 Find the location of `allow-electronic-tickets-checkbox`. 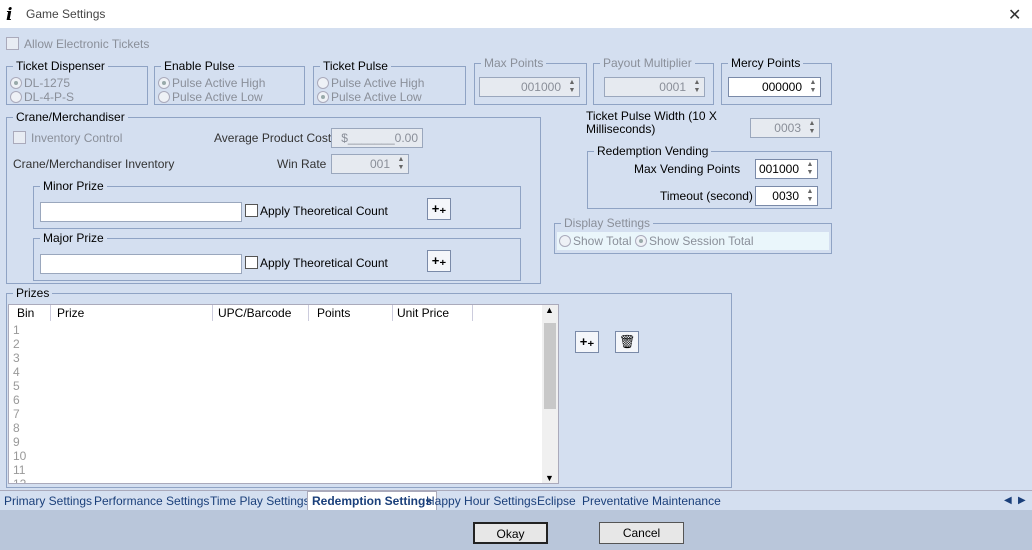

allow-electronic-tickets-checkbox is located at coordinates (12, 43).